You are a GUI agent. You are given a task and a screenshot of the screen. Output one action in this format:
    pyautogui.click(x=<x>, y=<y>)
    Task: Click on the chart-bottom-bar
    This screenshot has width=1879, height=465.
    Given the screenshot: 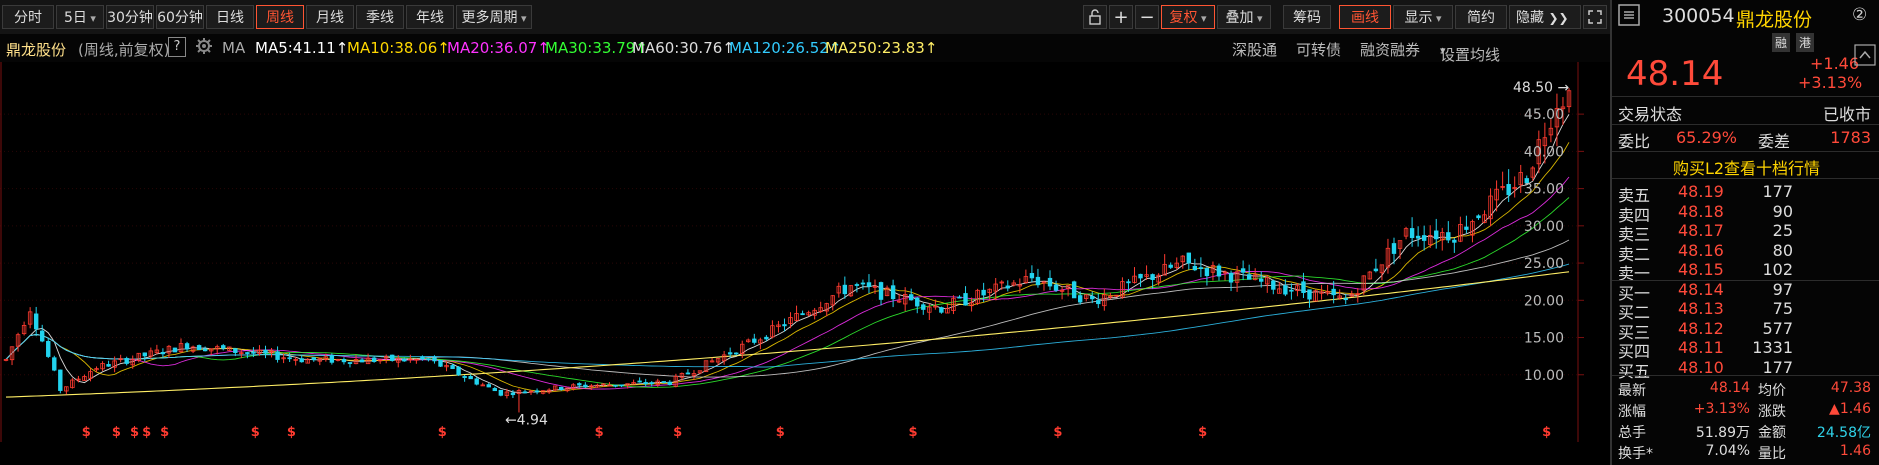 What is the action you would take?
    pyautogui.click(x=805, y=453)
    